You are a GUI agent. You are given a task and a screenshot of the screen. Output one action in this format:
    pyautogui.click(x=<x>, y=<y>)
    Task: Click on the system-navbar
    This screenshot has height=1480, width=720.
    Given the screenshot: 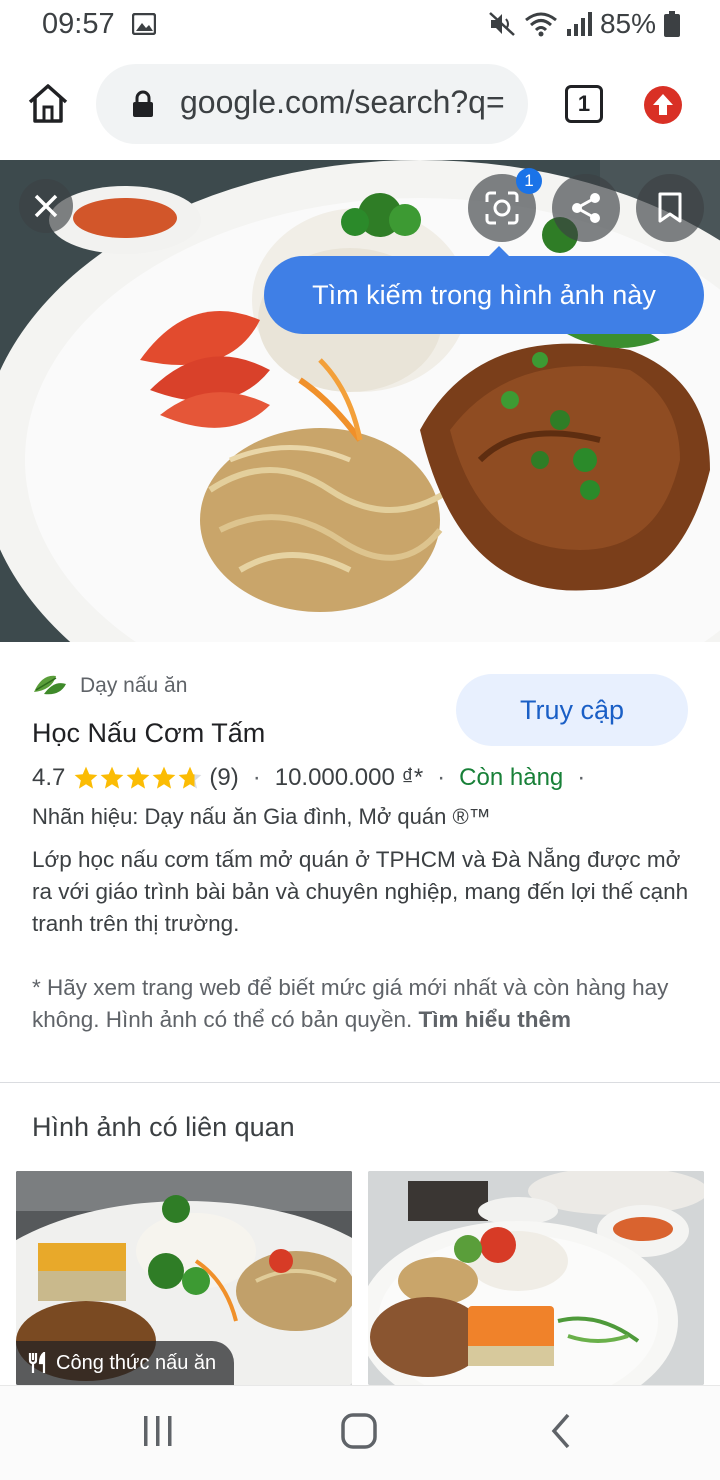 What is the action you would take?
    pyautogui.click(x=360, y=1432)
    